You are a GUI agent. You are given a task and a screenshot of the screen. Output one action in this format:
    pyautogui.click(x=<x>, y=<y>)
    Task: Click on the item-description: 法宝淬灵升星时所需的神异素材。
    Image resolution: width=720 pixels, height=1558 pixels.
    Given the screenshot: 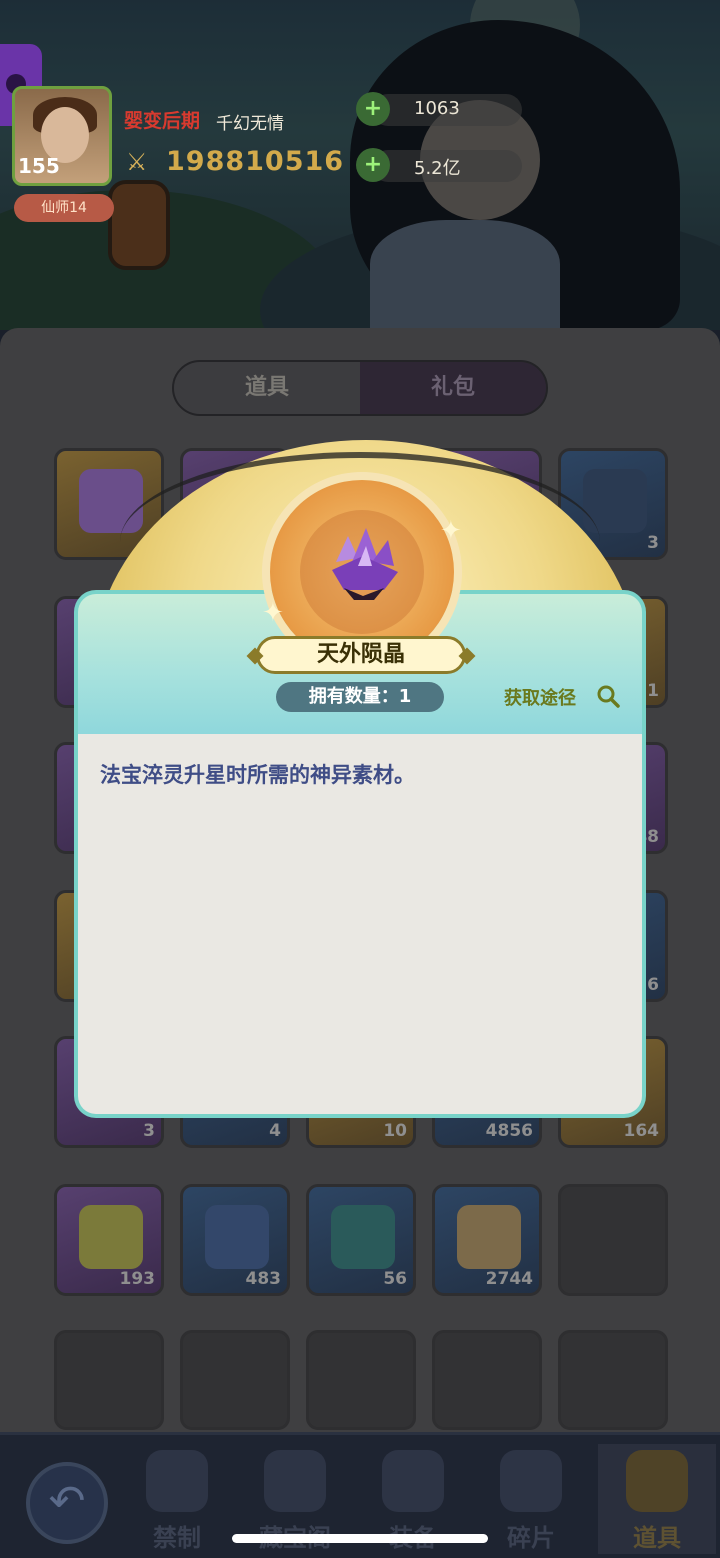 What is the action you would take?
    pyautogui.click(x=257, y=775)
    